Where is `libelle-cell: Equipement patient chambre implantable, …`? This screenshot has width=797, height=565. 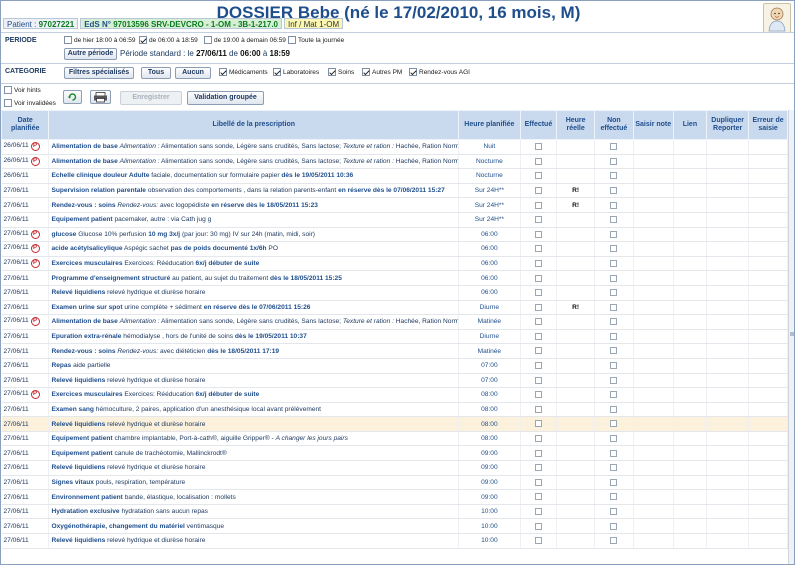
libelle-cell: Equipement patient chambre implantable, … is located at coordinates (254, 439).